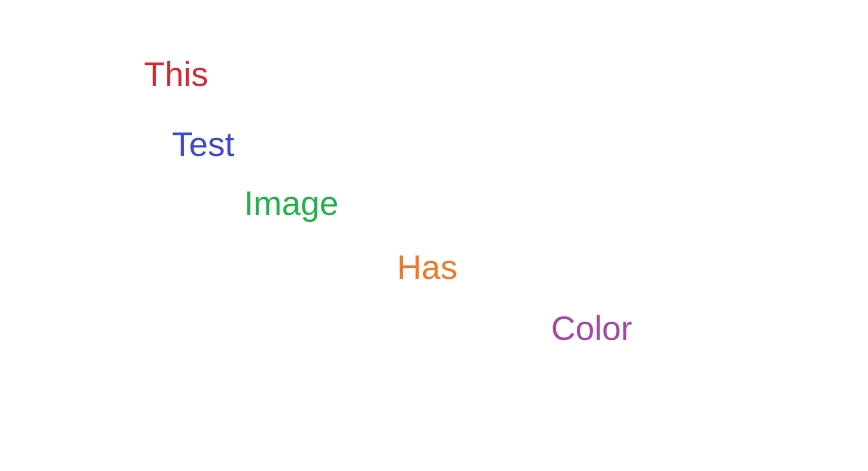 The image size is (868, 471). Describe the element at coordinates (176, 75) in the screenshot. I see `word-this: This` at that location.